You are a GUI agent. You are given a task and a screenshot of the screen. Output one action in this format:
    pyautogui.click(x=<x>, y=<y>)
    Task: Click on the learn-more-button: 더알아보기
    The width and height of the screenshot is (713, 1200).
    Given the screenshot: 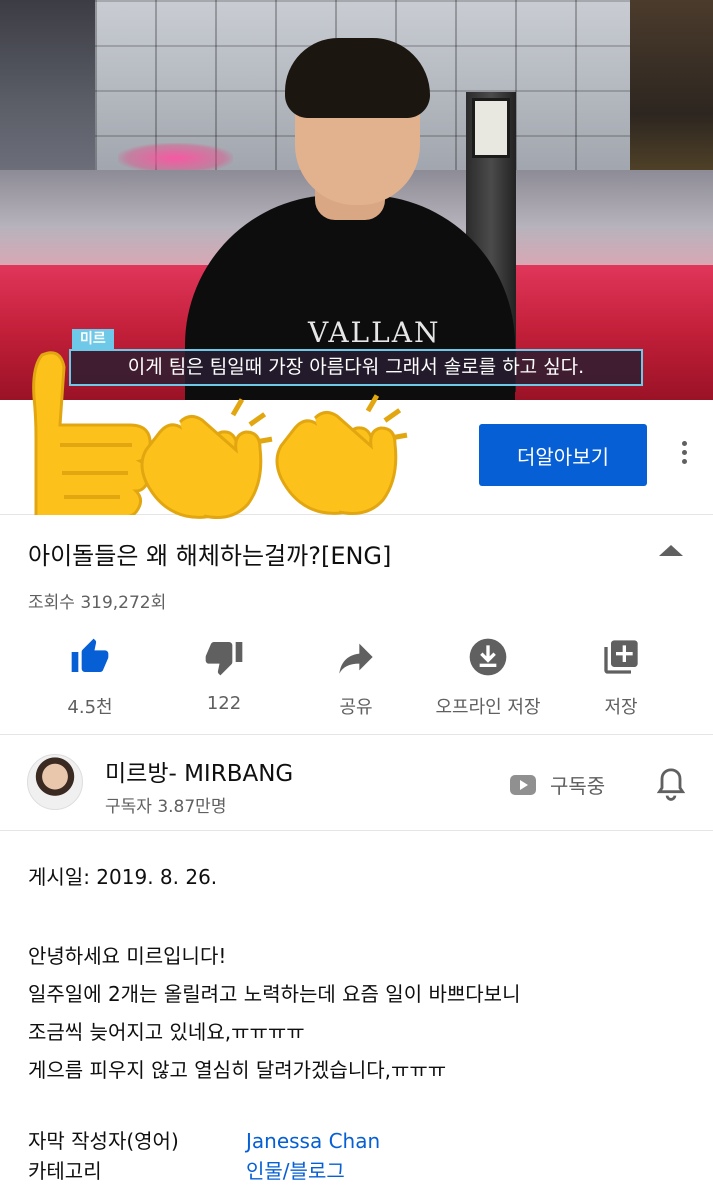 What is the action you would take?
    pyautogui.click(x=563, y=455)
    